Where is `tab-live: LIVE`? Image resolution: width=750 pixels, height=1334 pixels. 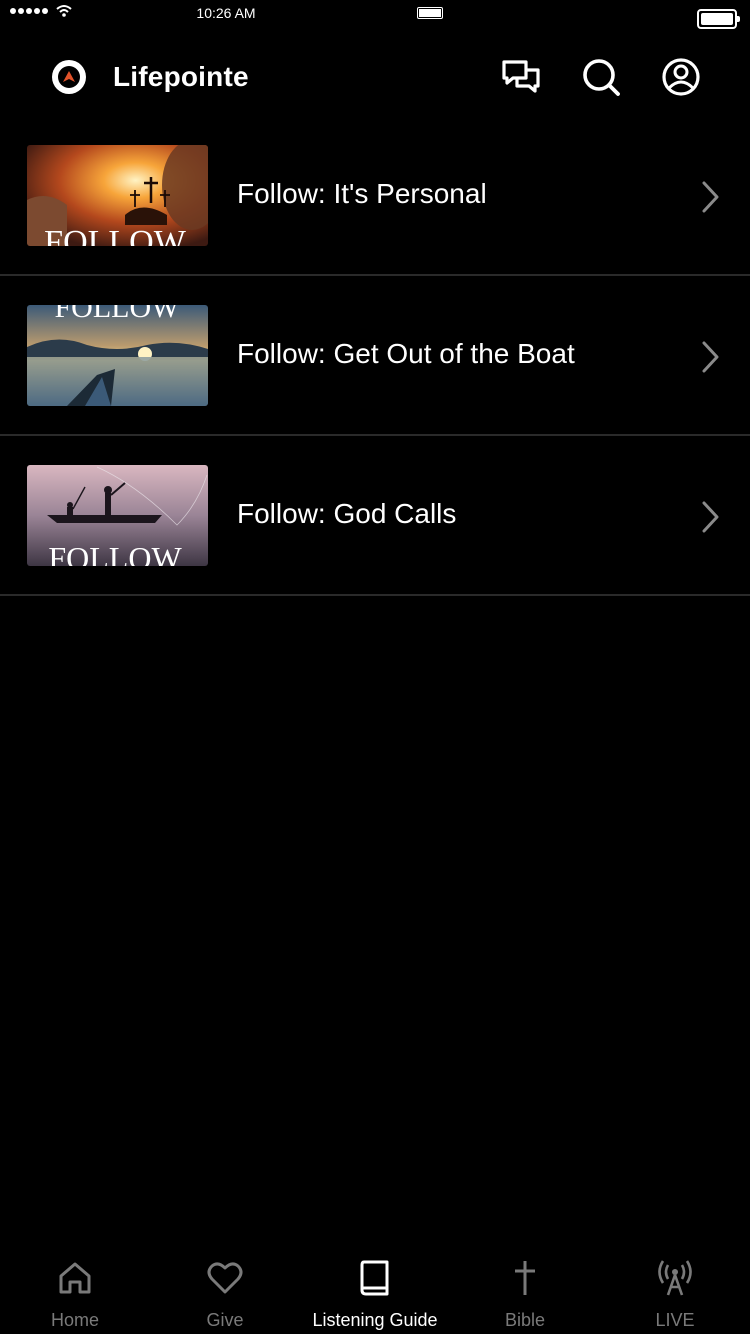 tab-live: LIVE is located at coordinates (675, 1289).